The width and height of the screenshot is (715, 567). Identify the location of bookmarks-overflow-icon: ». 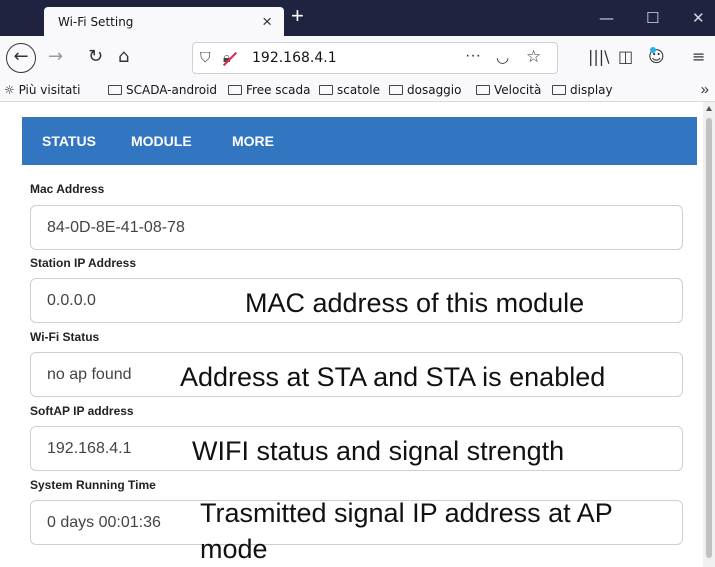
(705, 89).